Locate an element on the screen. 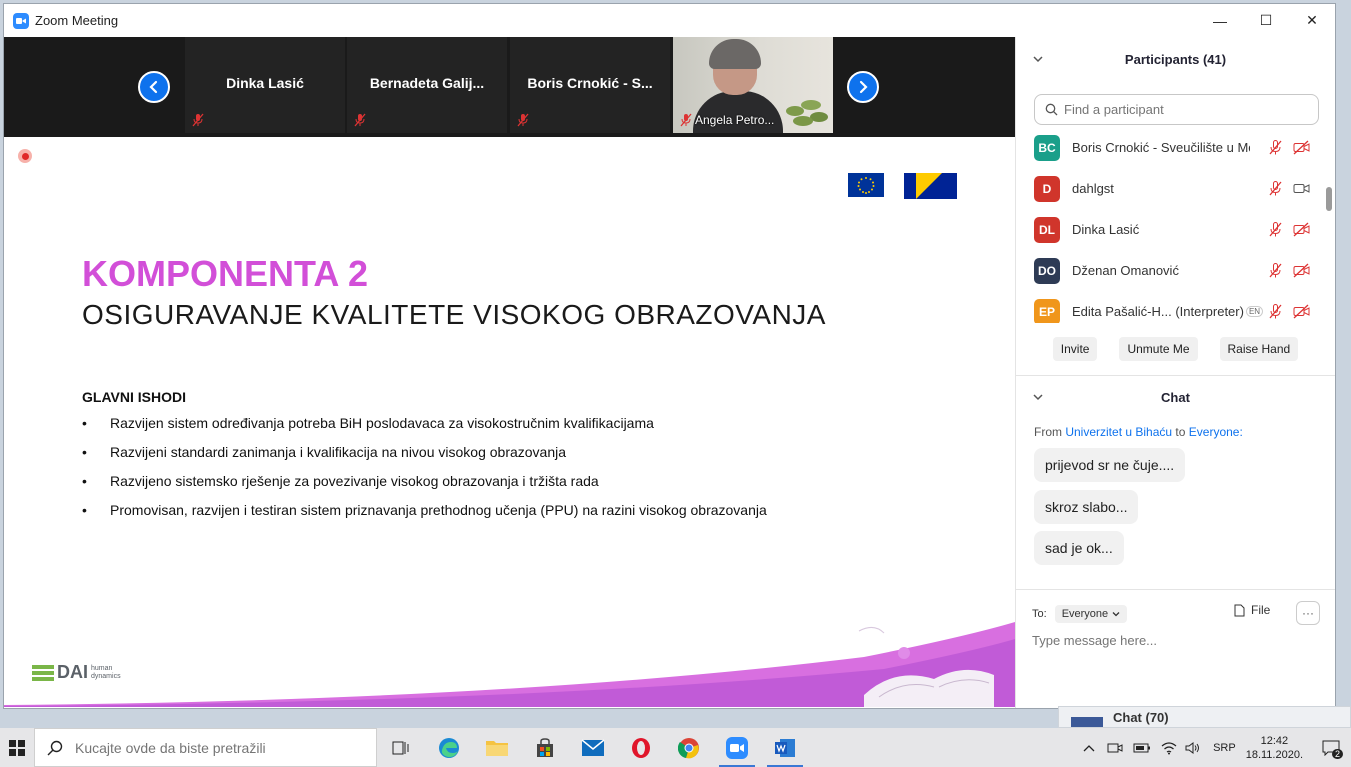  recipient-select: Everyone is located at coordinates (1091, 614).